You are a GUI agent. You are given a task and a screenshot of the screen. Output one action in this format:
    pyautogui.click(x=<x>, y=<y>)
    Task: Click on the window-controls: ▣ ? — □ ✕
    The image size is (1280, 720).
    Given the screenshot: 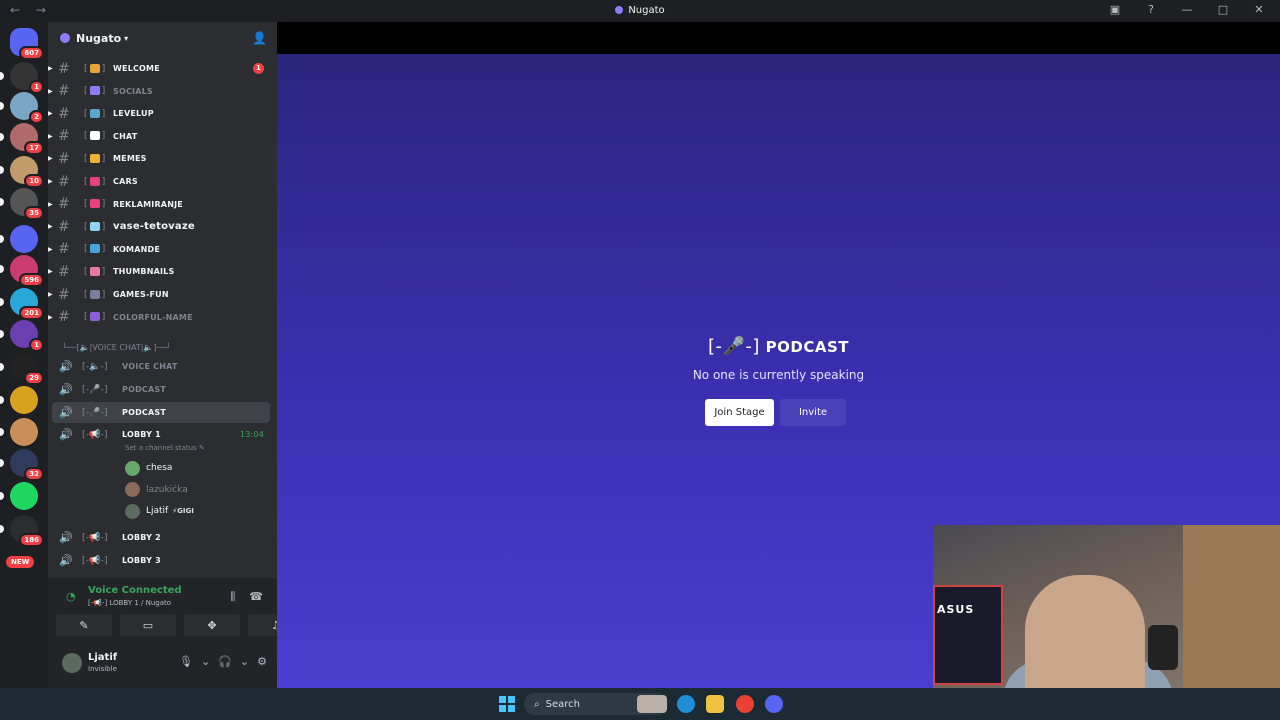 What is the action you would take?
    pyautogui.click(x=1187, y=9)
    